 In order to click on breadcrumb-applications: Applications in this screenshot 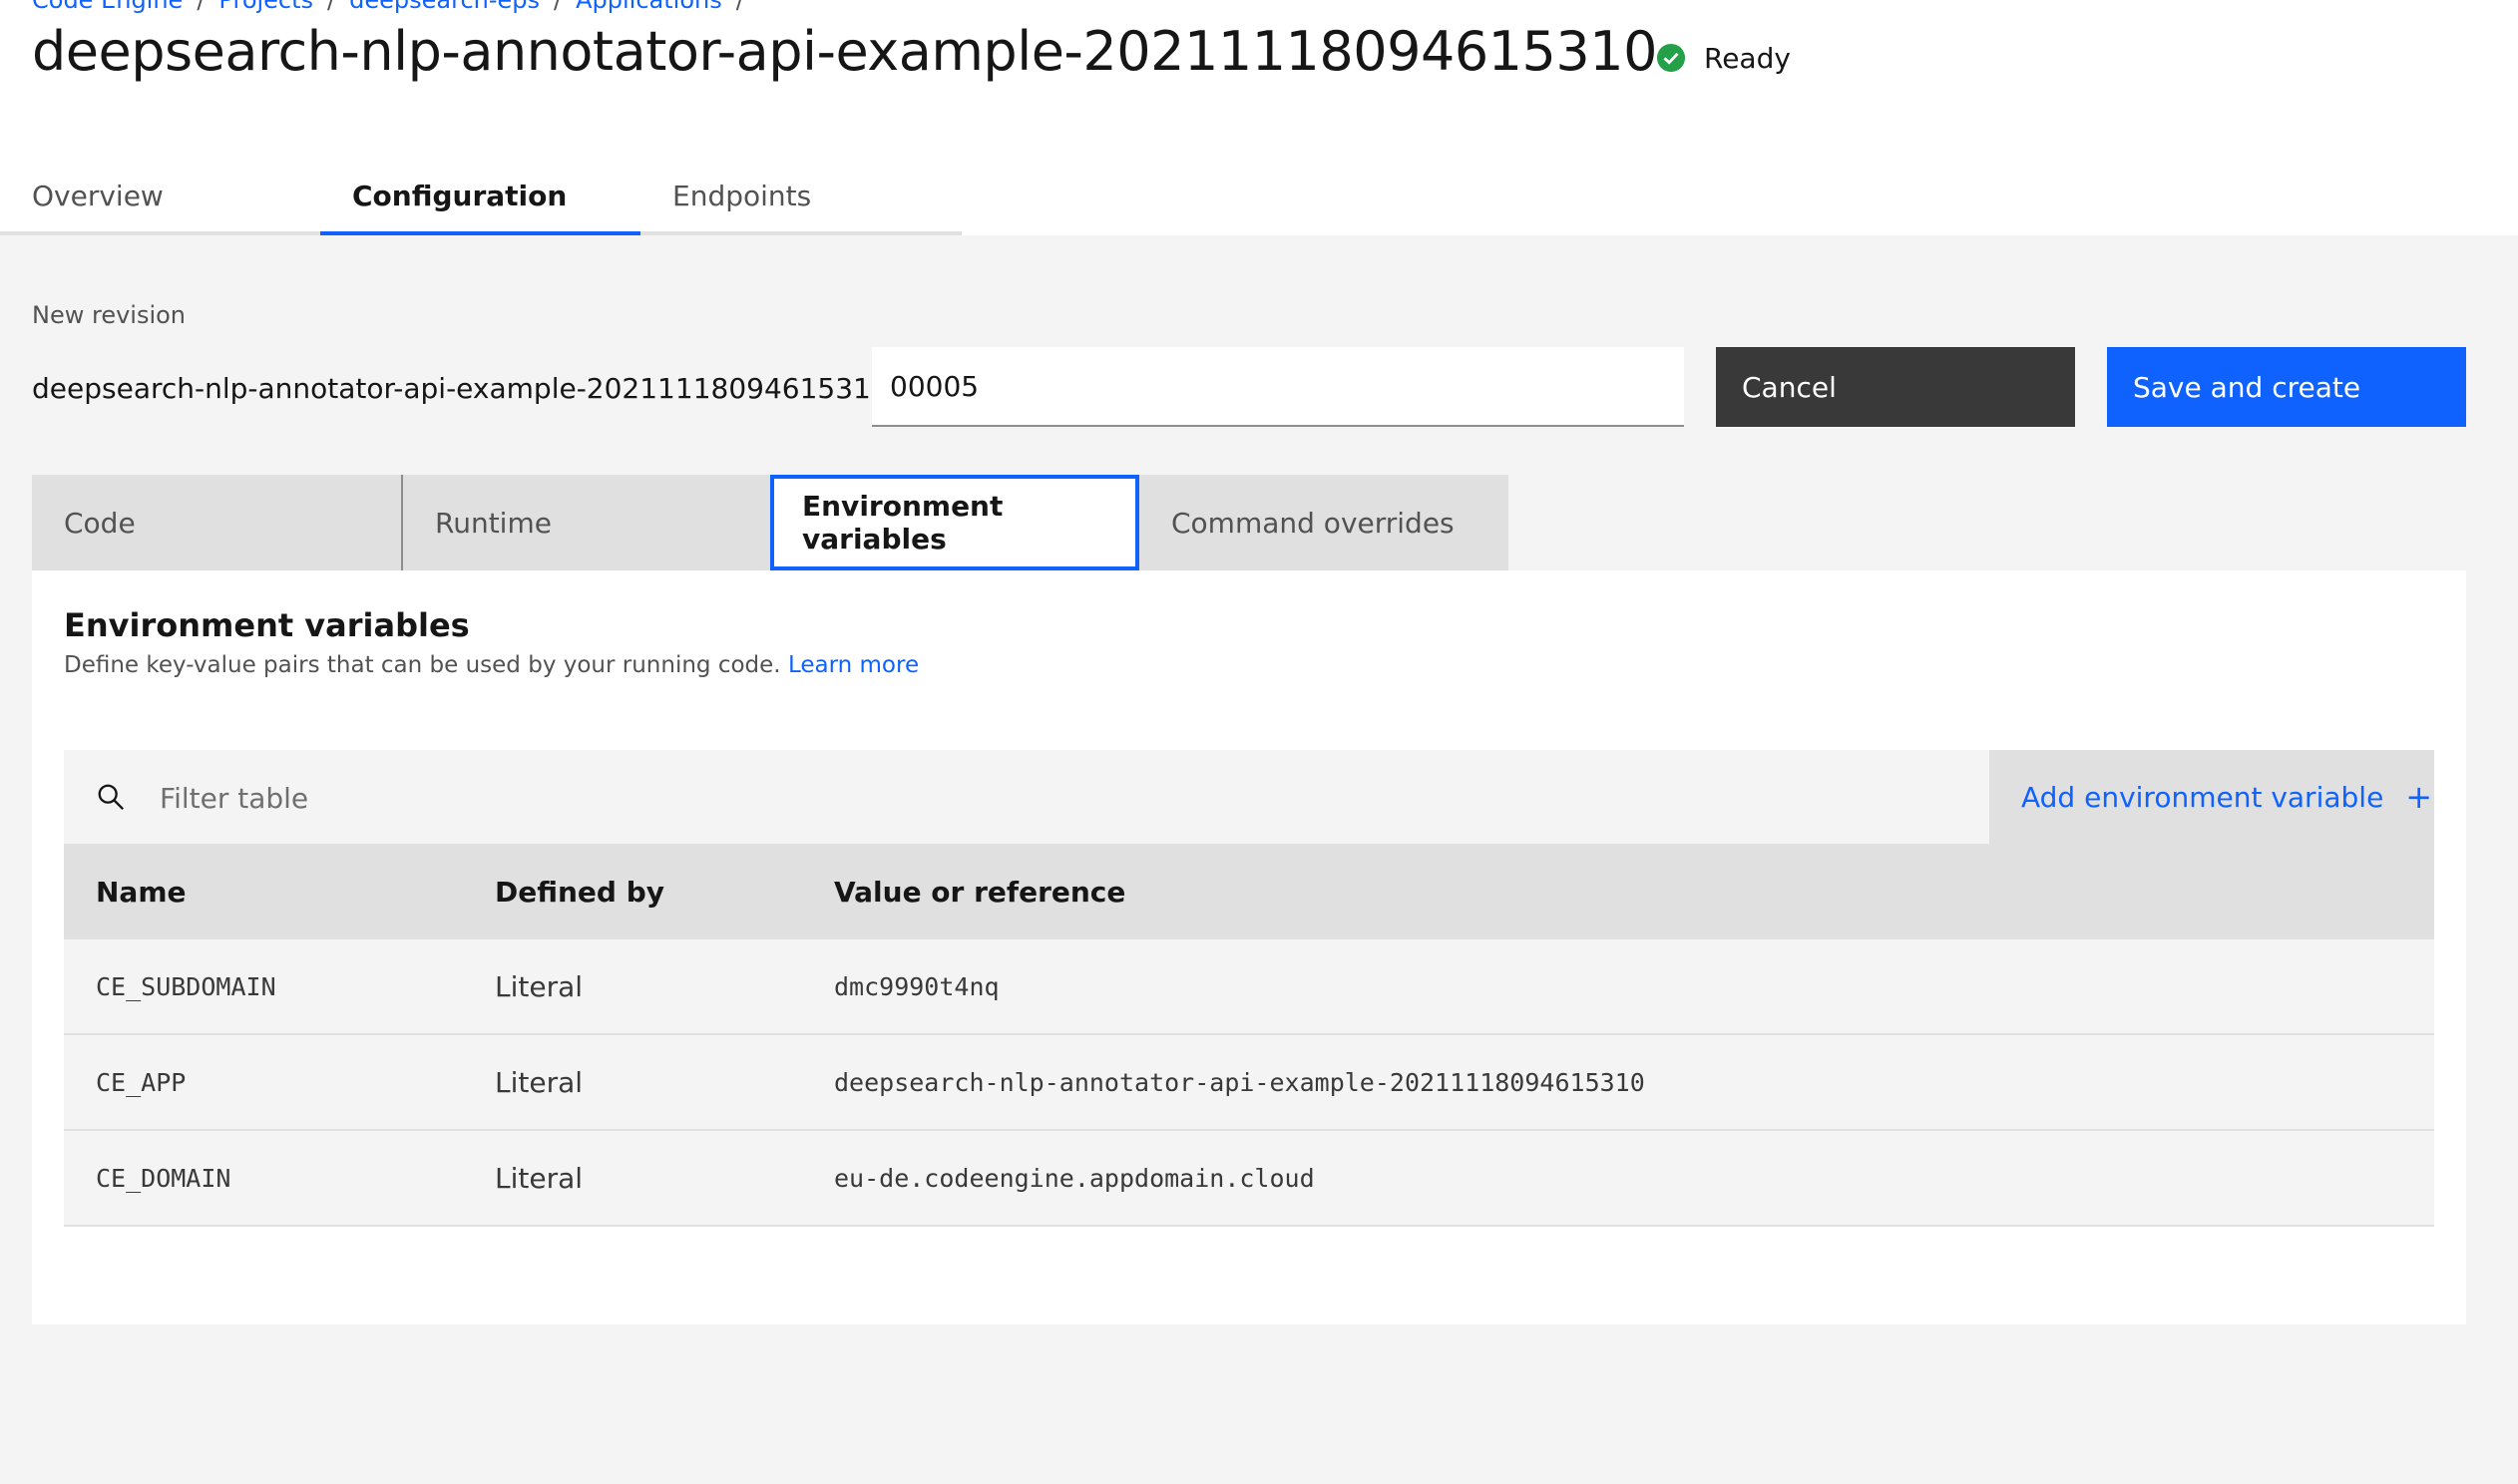, I will do `click(649, 7)`.